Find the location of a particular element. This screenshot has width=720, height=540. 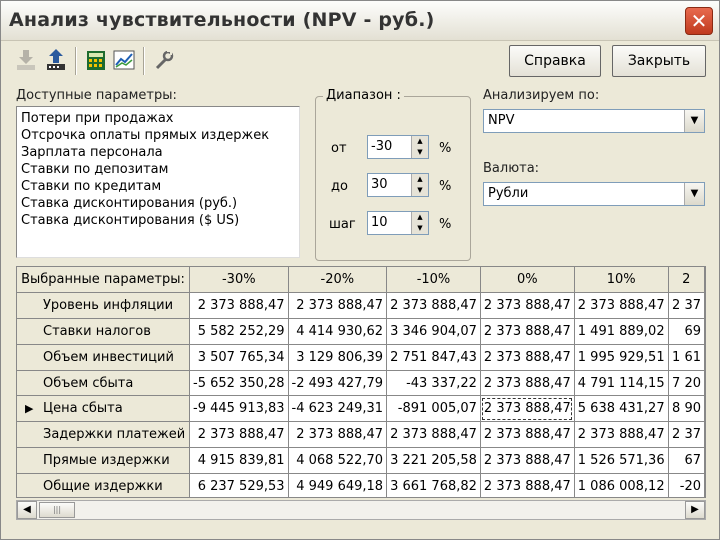

table-cell: 4 949 649,18 is located at coordinates (338, 485).